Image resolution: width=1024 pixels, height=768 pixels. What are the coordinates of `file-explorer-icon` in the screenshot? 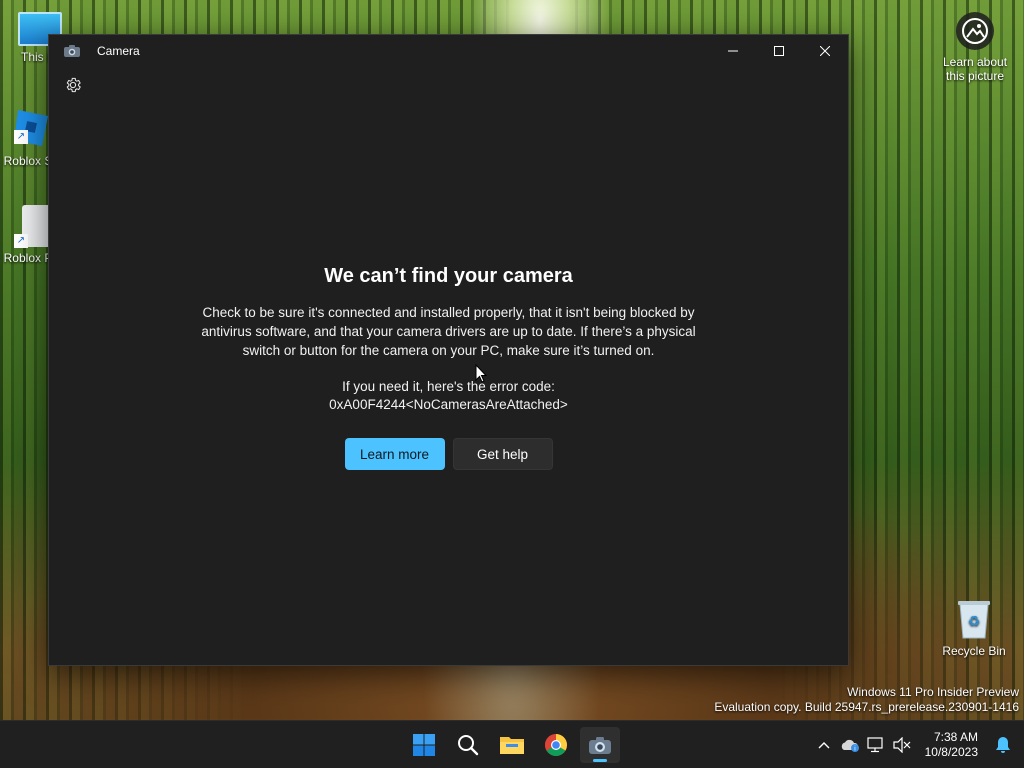 It's located at (512, 745).